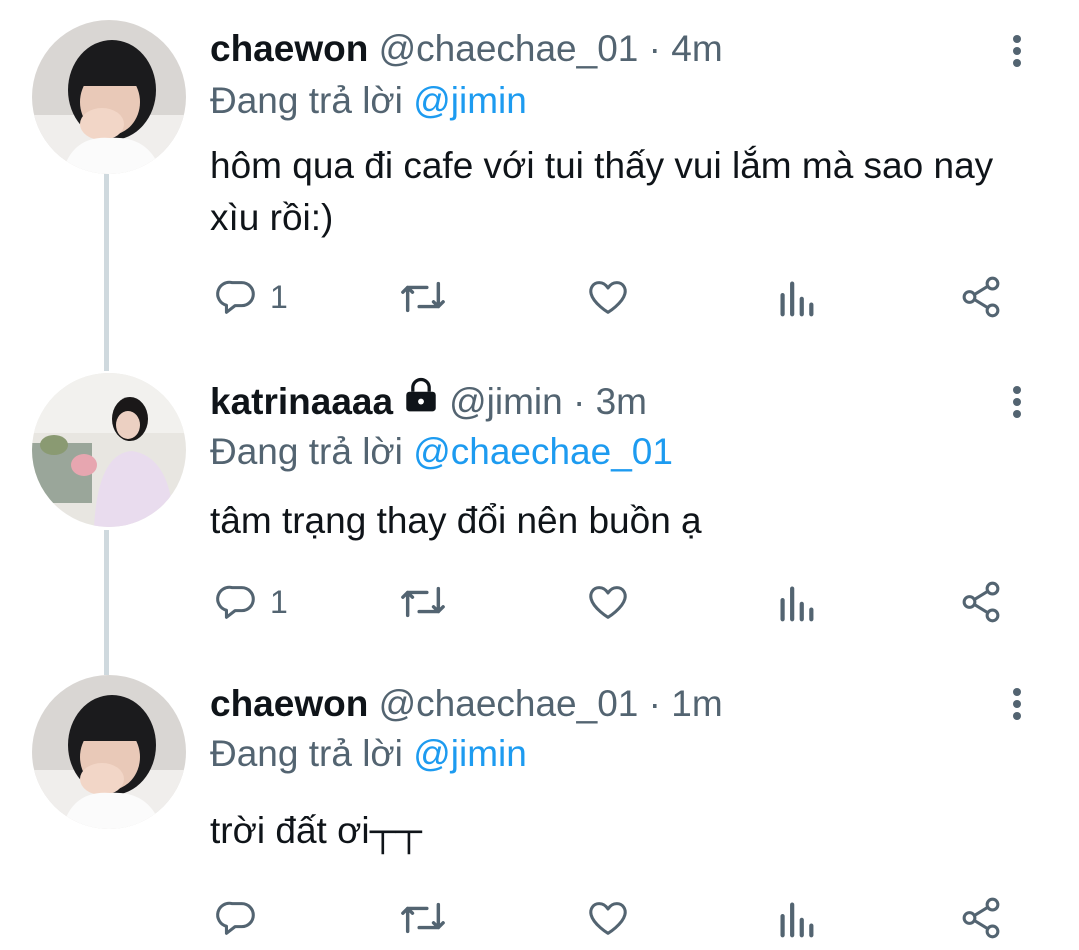 This screenshot has height=950, width=1079. What do you see at coordinates (696, 703) in the screenshot?
I see `timestamp: 1m` at bounding box center [696, 703].